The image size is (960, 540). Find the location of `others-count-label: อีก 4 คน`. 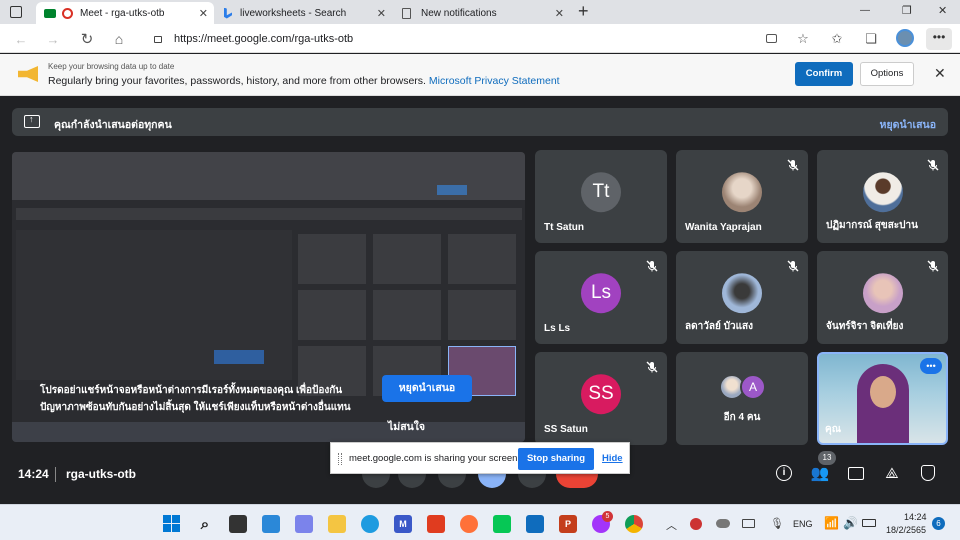

others-count-label: อีก 4 คน is located at coordinates (742, 417).